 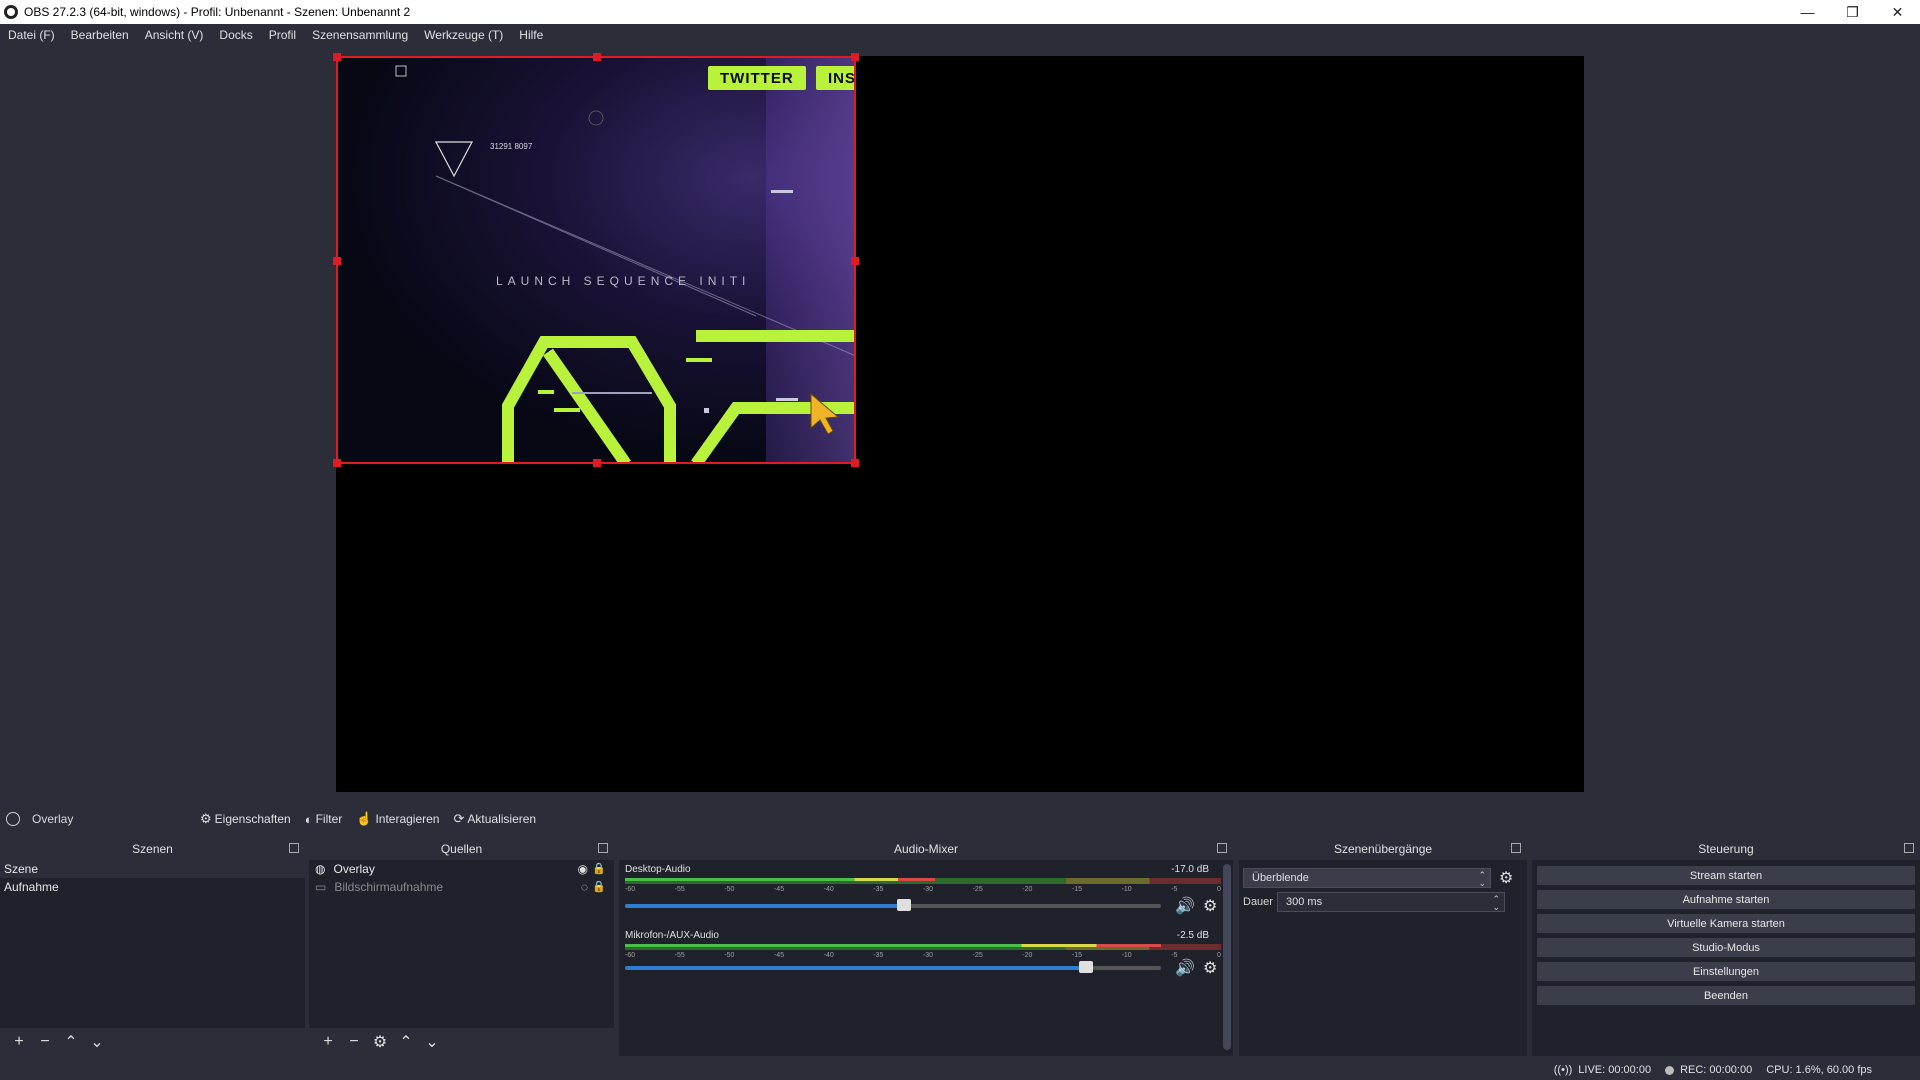 I want to click on coords-text: 31291 8097, so click(x=511, y=146).